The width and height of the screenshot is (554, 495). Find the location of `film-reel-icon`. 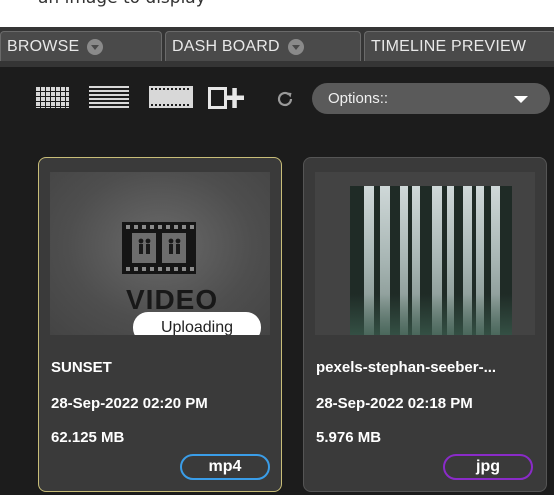

film-reel-icon is located at coordinates (159, 248).